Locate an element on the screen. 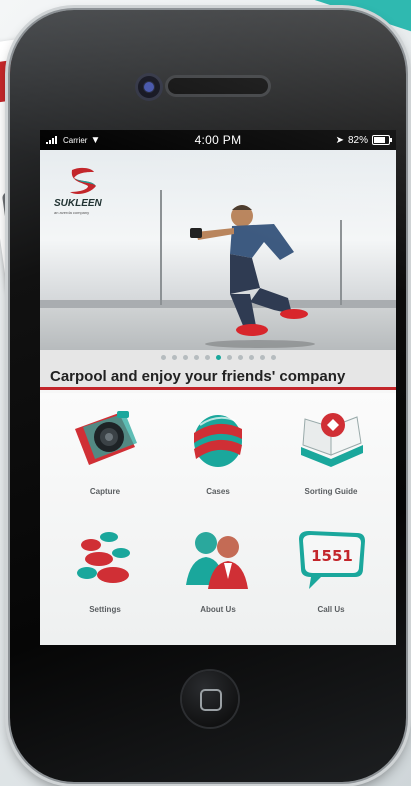 Image resolution: width=411 pixels, height=786 pixels. front-camera is located at coordinates (149, 87).